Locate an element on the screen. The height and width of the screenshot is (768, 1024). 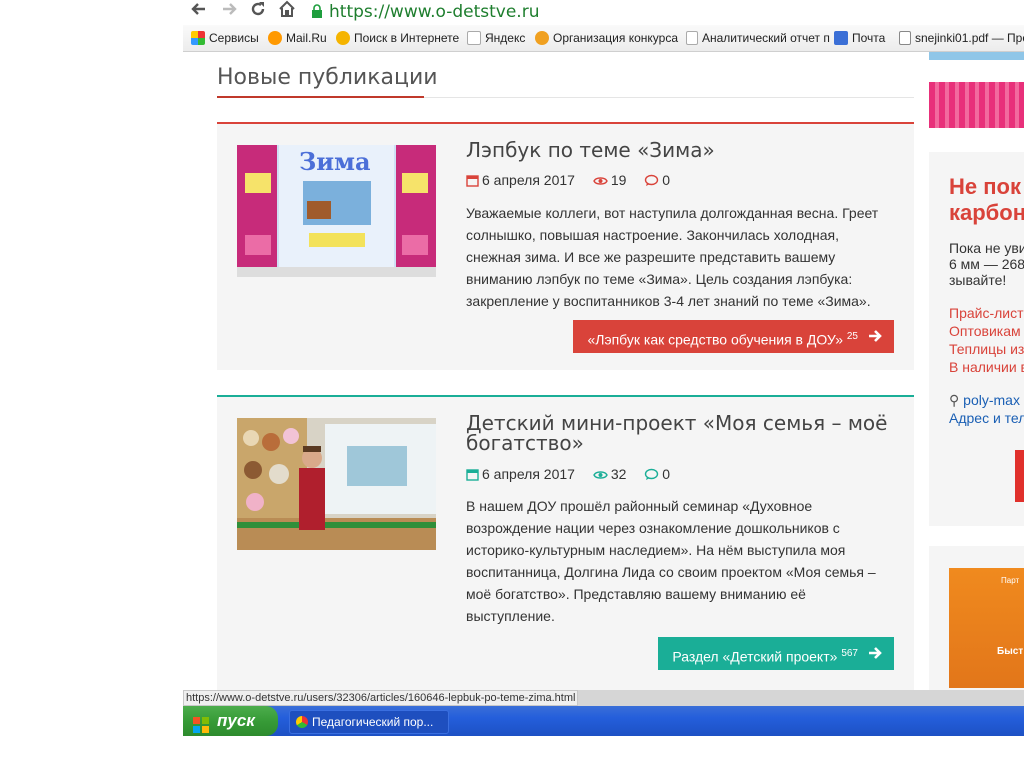
article-thumbnail: Зима is located at coordinates (336, 211).